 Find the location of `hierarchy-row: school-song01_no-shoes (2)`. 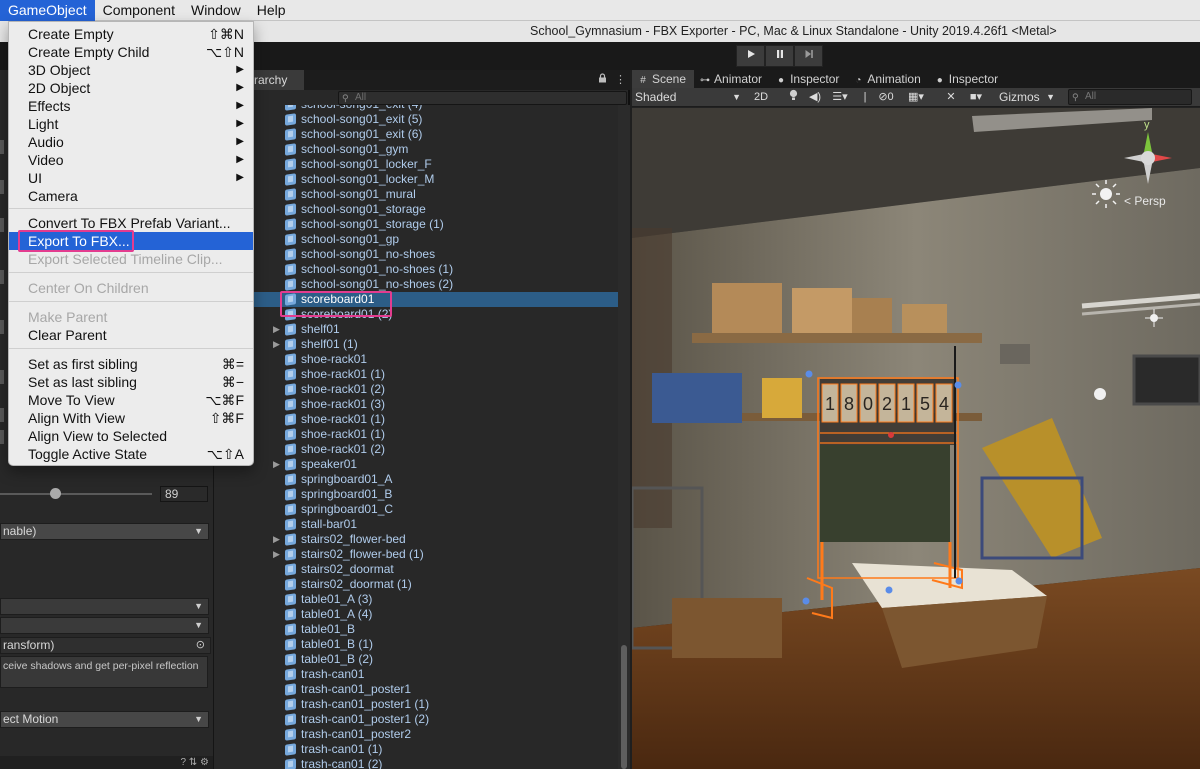

hierarchy-row: school-song01_no-shoes (2) is located at coordinates (416, 284).